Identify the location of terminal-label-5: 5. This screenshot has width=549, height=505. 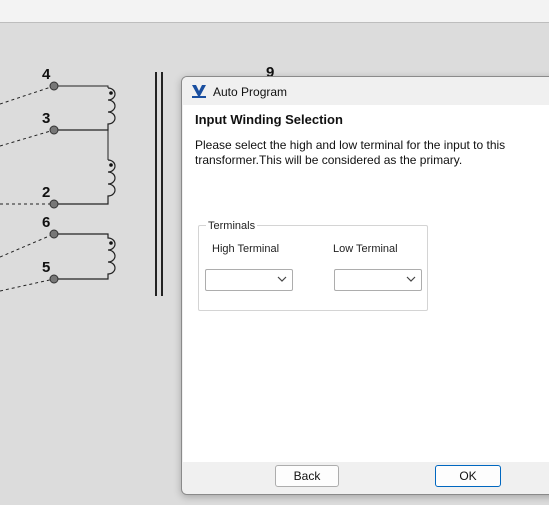
(46, 267).